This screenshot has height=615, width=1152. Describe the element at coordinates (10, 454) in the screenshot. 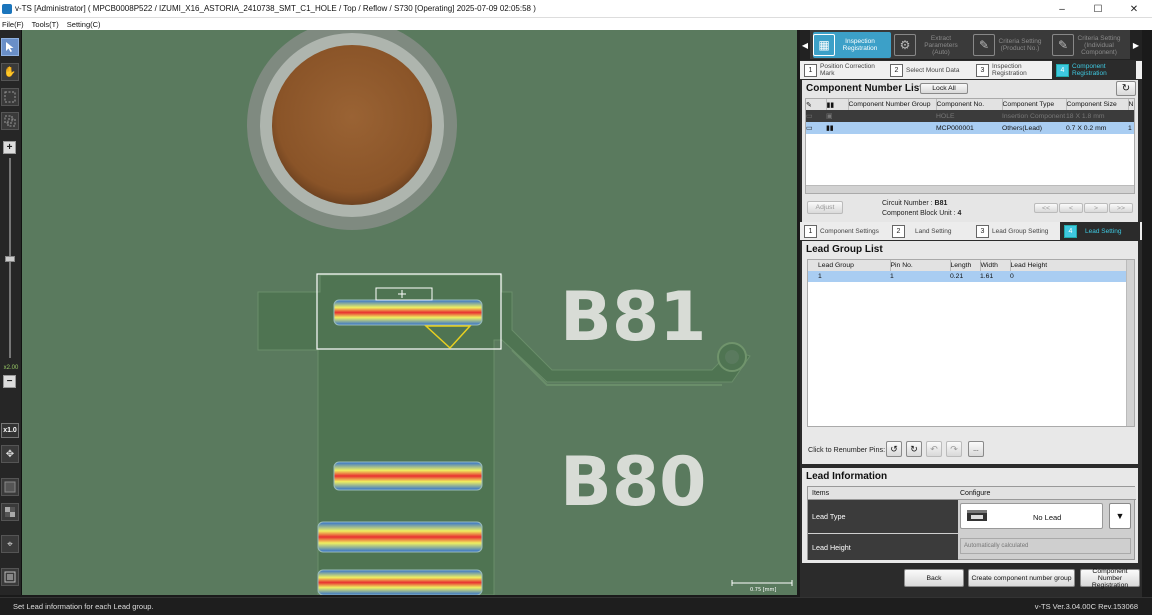

I see `center-view-button: ✥` at that location.